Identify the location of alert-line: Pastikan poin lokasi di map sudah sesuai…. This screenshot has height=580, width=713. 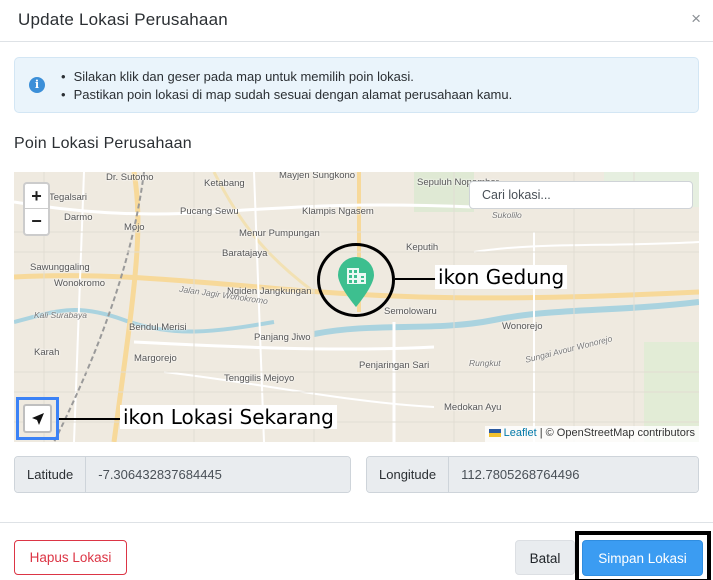
(287, 95).